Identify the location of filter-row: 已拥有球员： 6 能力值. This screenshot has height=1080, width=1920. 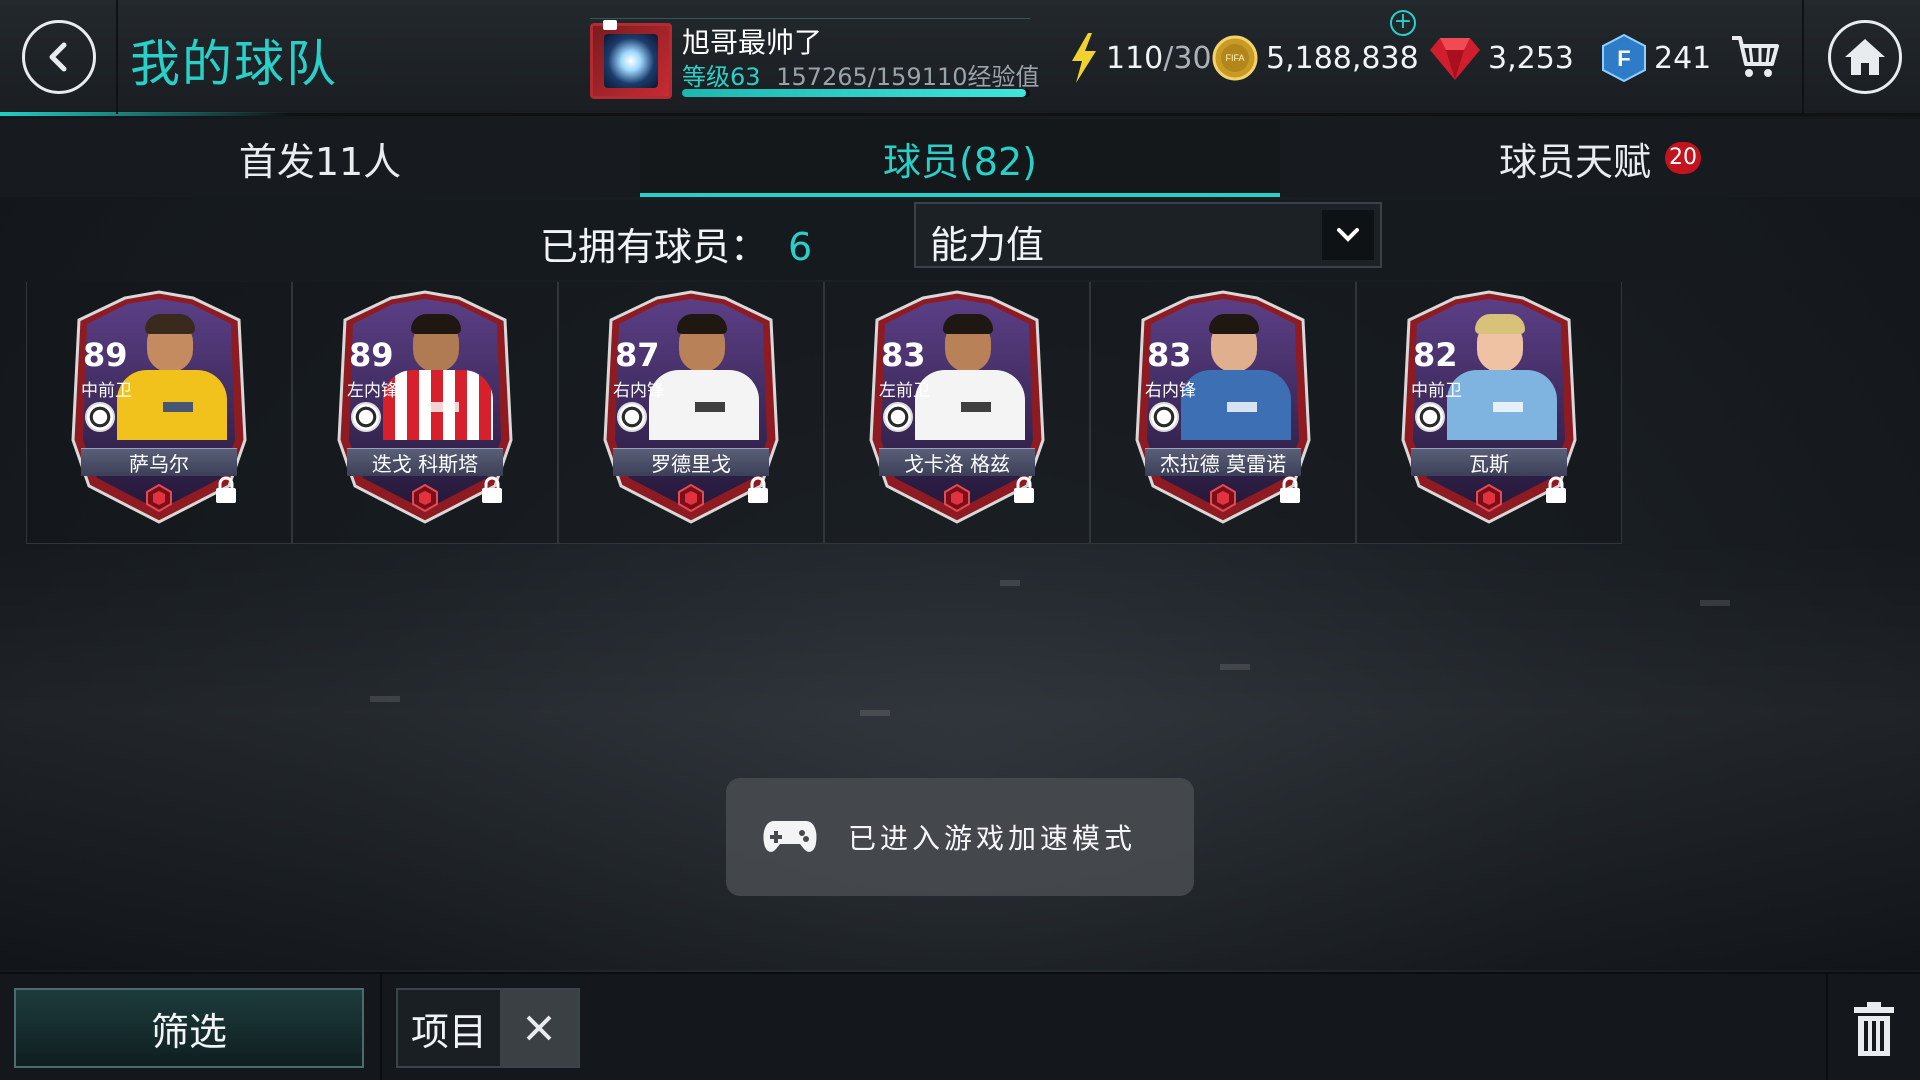
(960, 240).